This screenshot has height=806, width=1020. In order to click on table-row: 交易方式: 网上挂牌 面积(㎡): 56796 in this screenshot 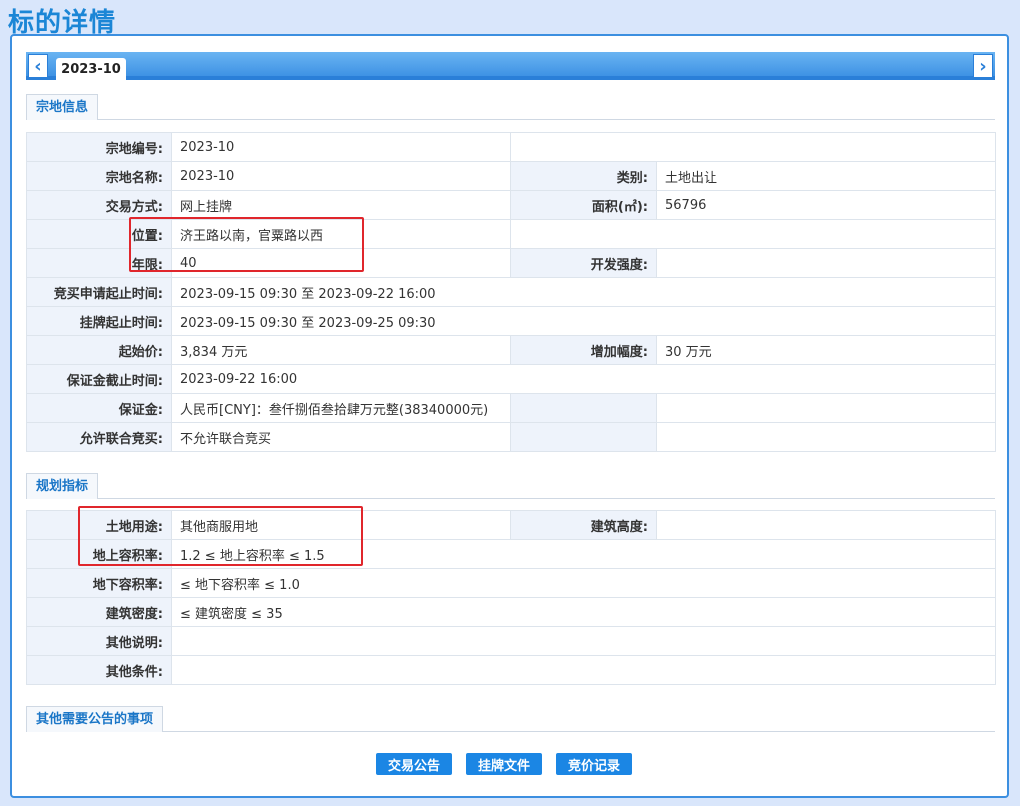, I will do `click(511, 205)`.